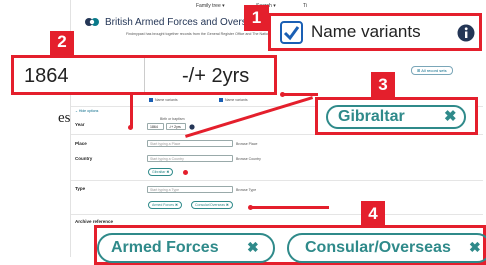 The width and height of the screenshot is (486, 265). I want to click on callout-year-value: 1864, so click(46, 76).